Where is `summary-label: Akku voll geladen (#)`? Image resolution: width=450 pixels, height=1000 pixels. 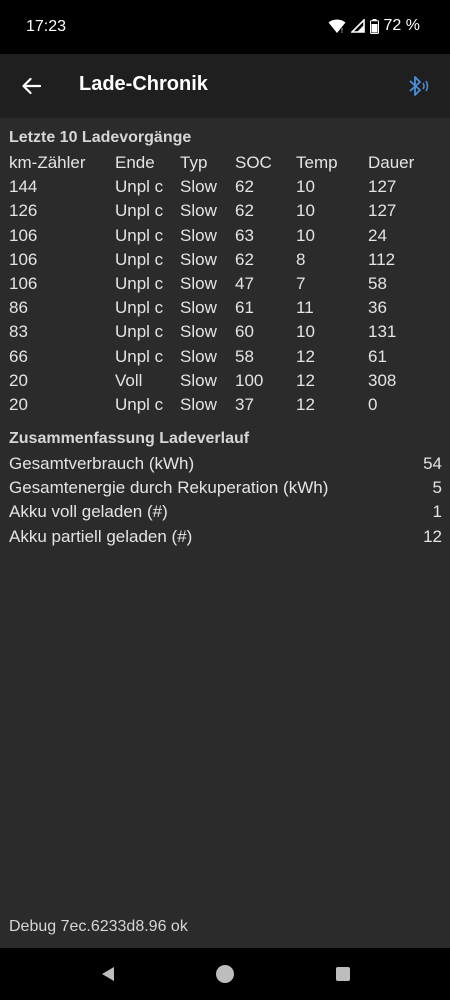 summary-label: Akku voll geladen (#) is located at coordinates (88, 512).